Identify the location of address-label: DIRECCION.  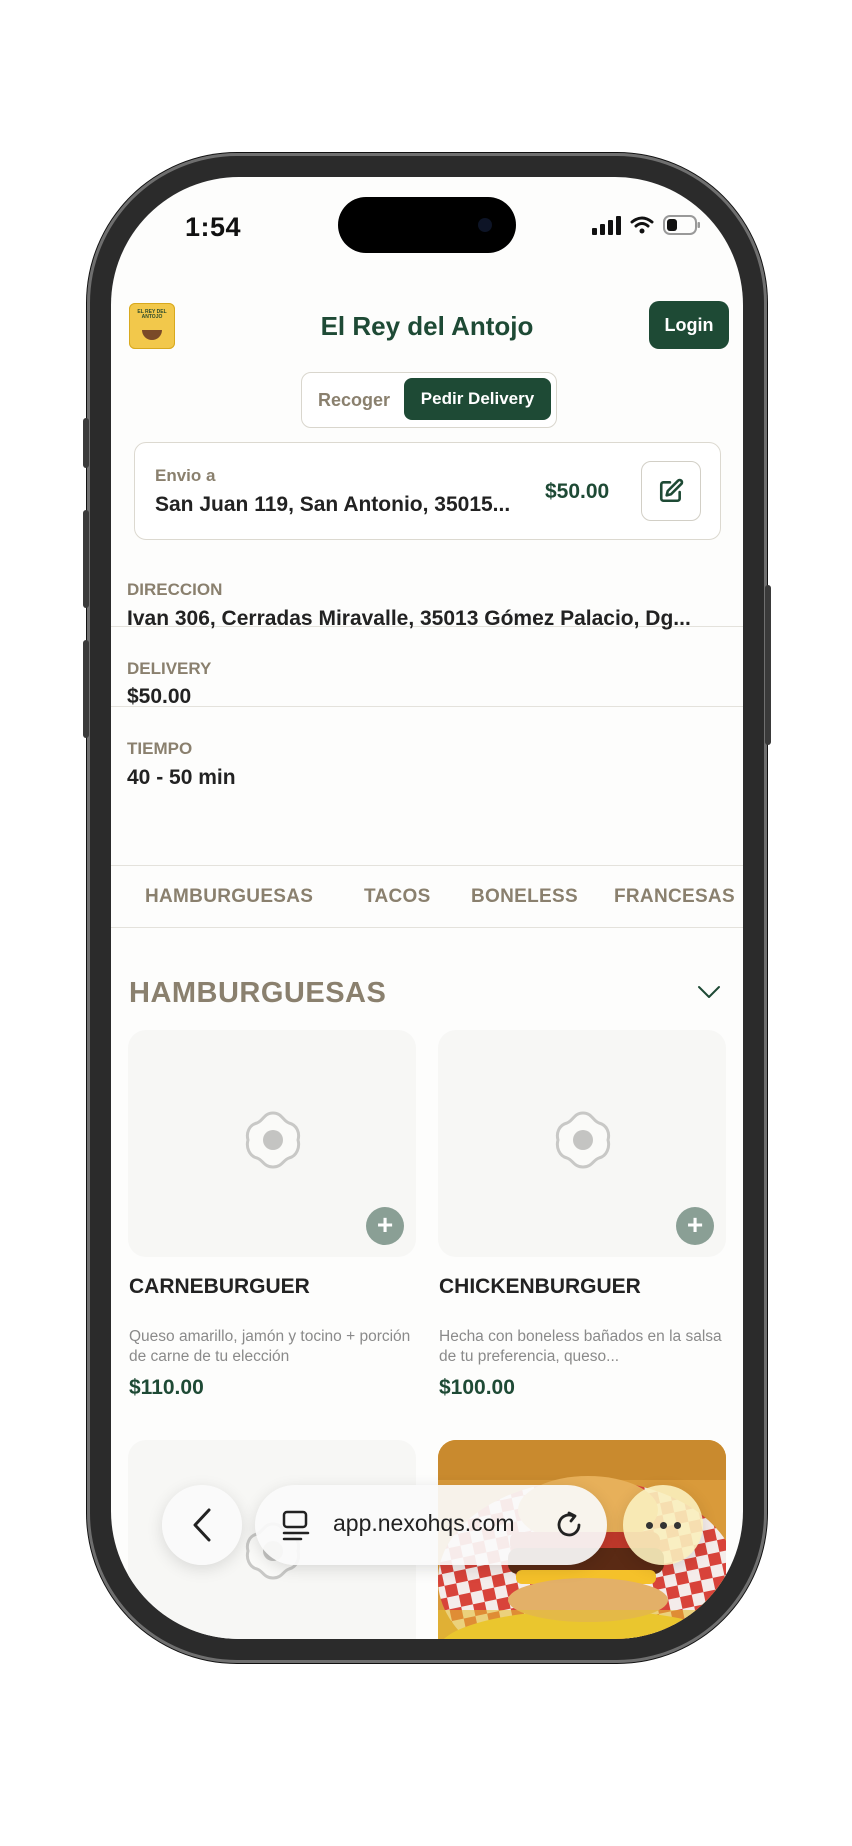
(175, 589).